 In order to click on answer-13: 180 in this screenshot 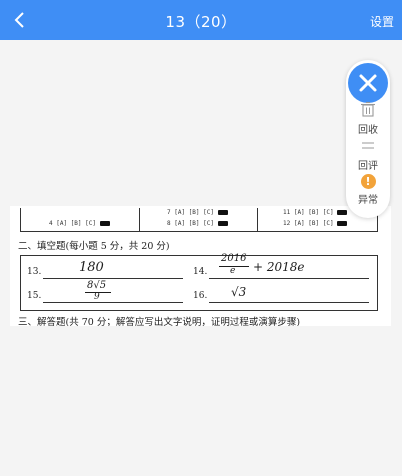, I will do `click(91, 267)`.